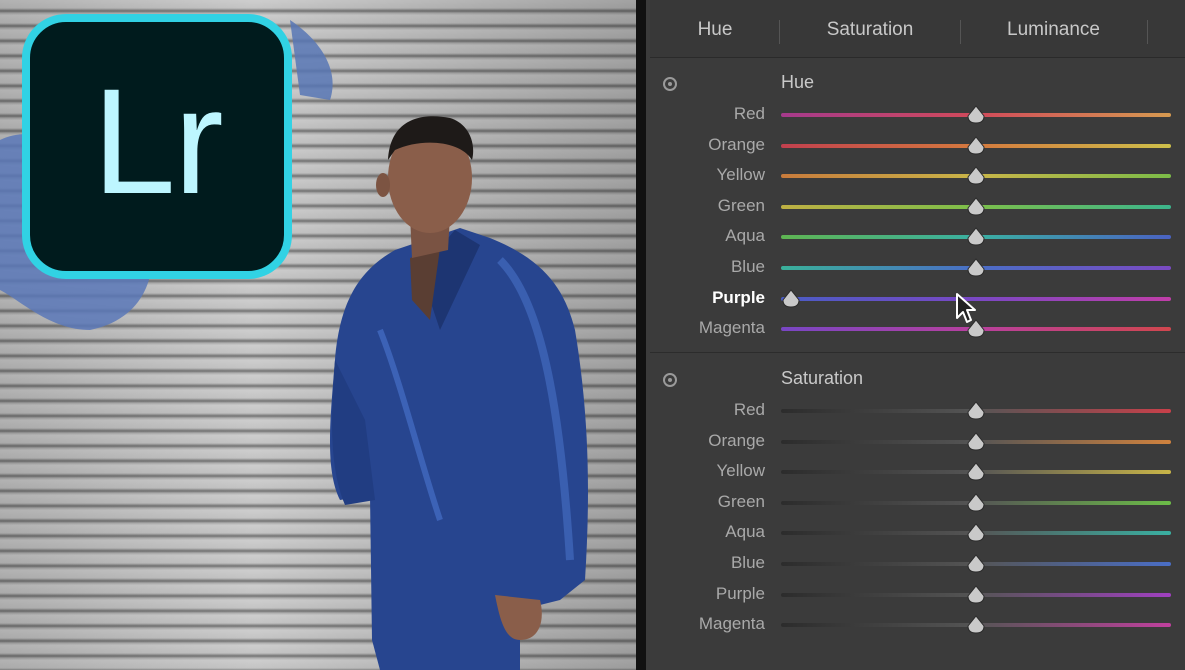 The height and width of the screenshot is (670, 1185). I want to click on saturation-slider-row-purple: Purple, so click(915, 595).